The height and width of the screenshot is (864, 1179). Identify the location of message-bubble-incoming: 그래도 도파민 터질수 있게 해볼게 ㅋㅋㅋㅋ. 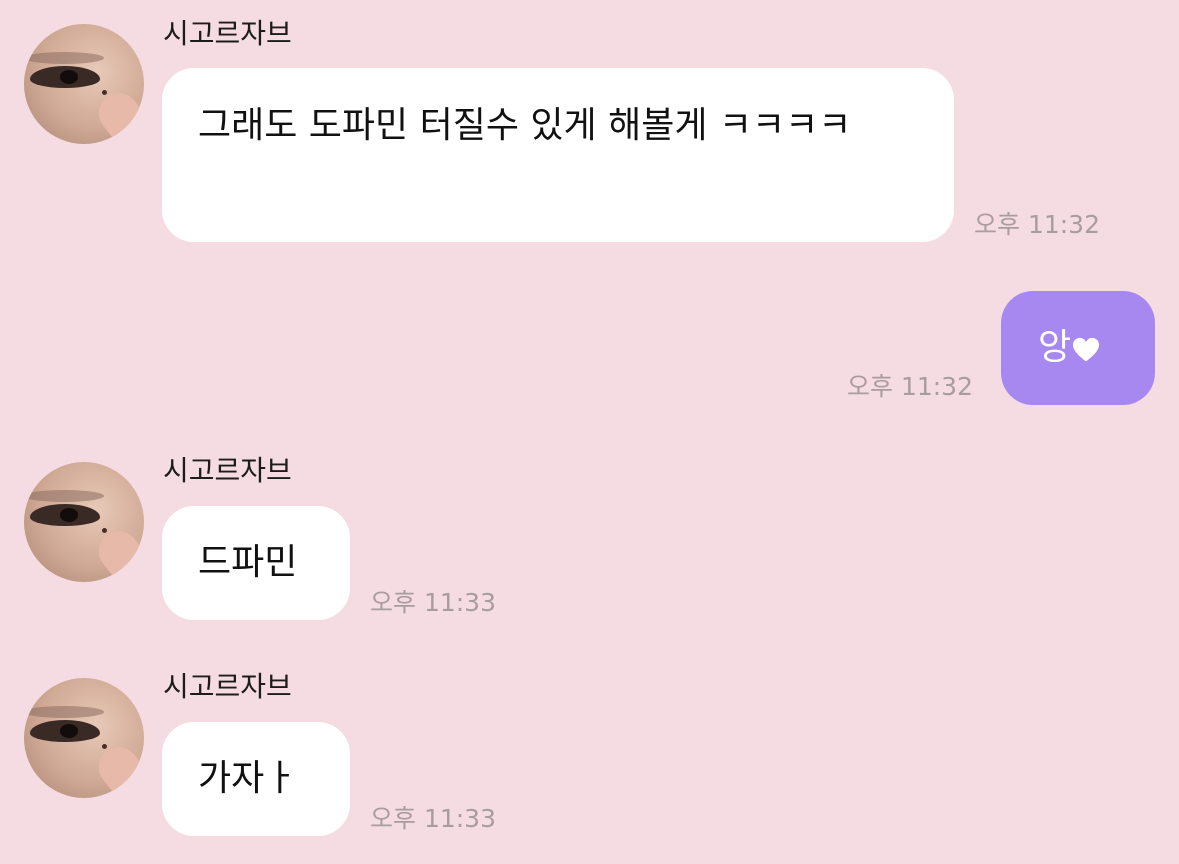
(558, 155).